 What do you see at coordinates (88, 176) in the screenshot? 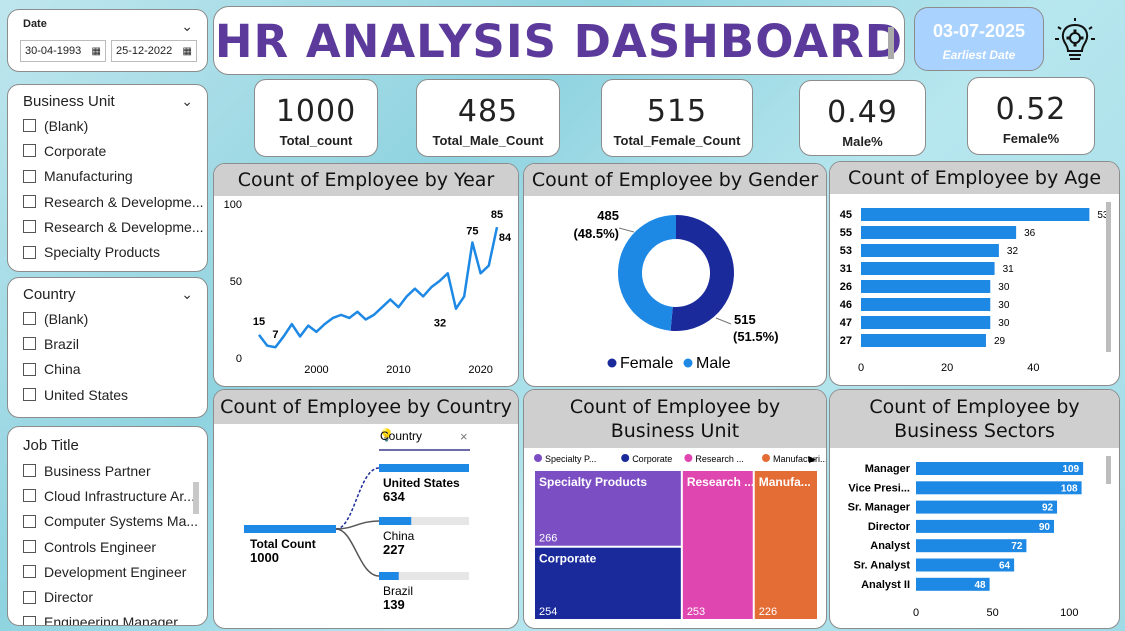
I see `slicer-option-label: Manufacturing` at bounding box center [88, 176].